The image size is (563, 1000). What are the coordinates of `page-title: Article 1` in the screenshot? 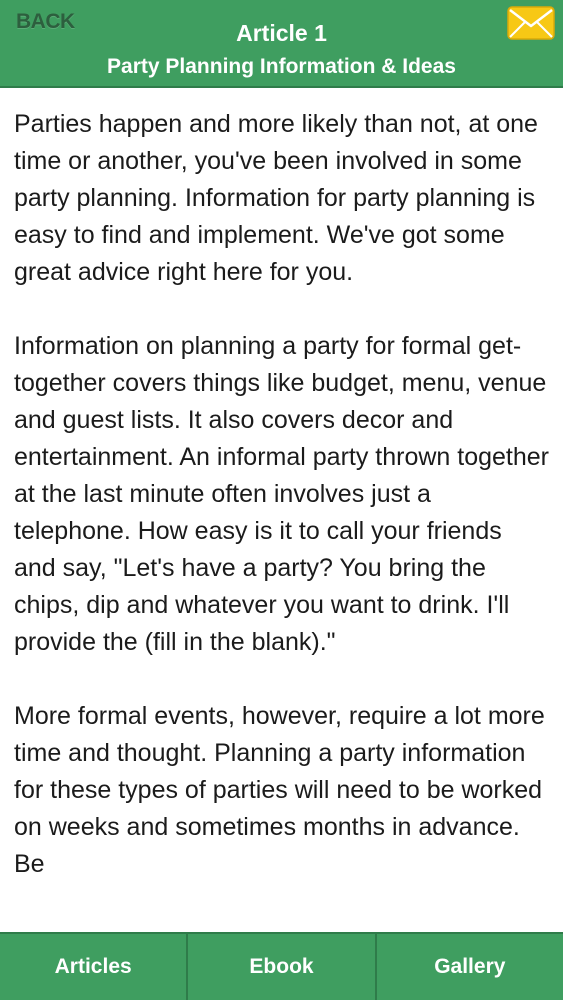 It's located at (281, 33).